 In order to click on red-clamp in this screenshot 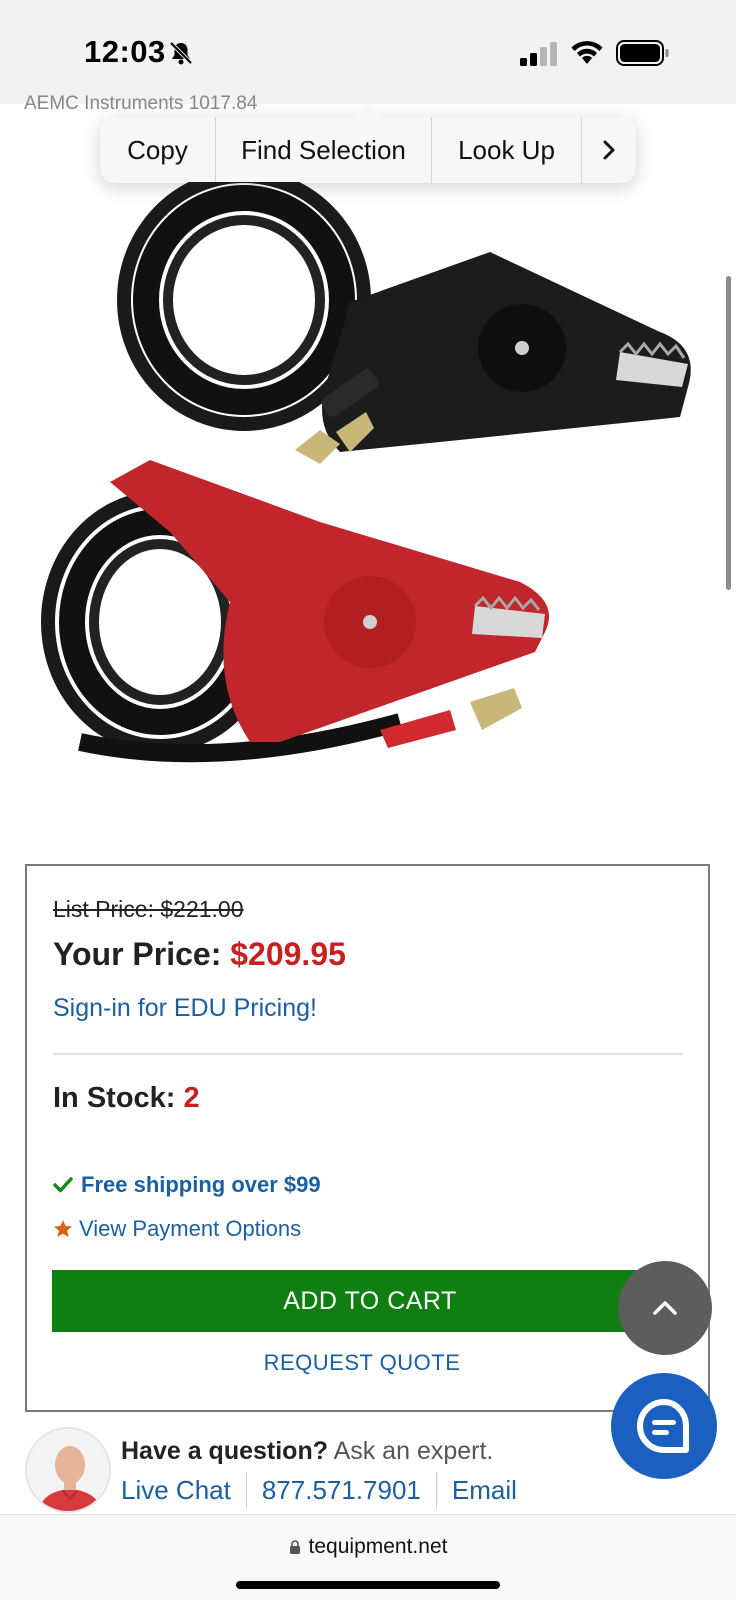, I will do `click(330, 604)`.